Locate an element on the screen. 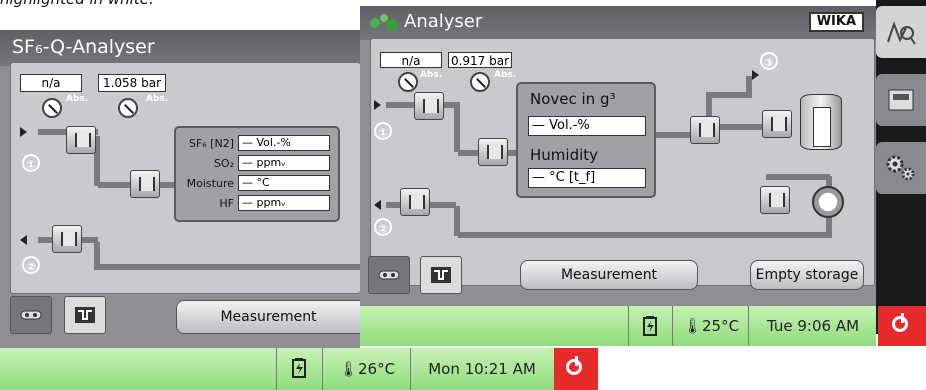  reading-label: Moisture is located at coordinates (210, 183).